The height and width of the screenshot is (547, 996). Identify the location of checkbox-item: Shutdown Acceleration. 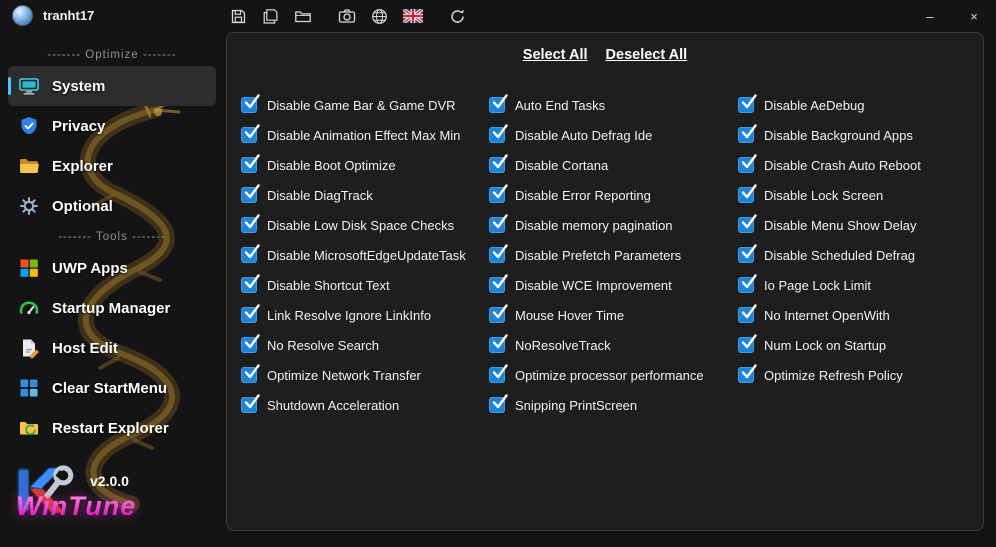
(365, 405).